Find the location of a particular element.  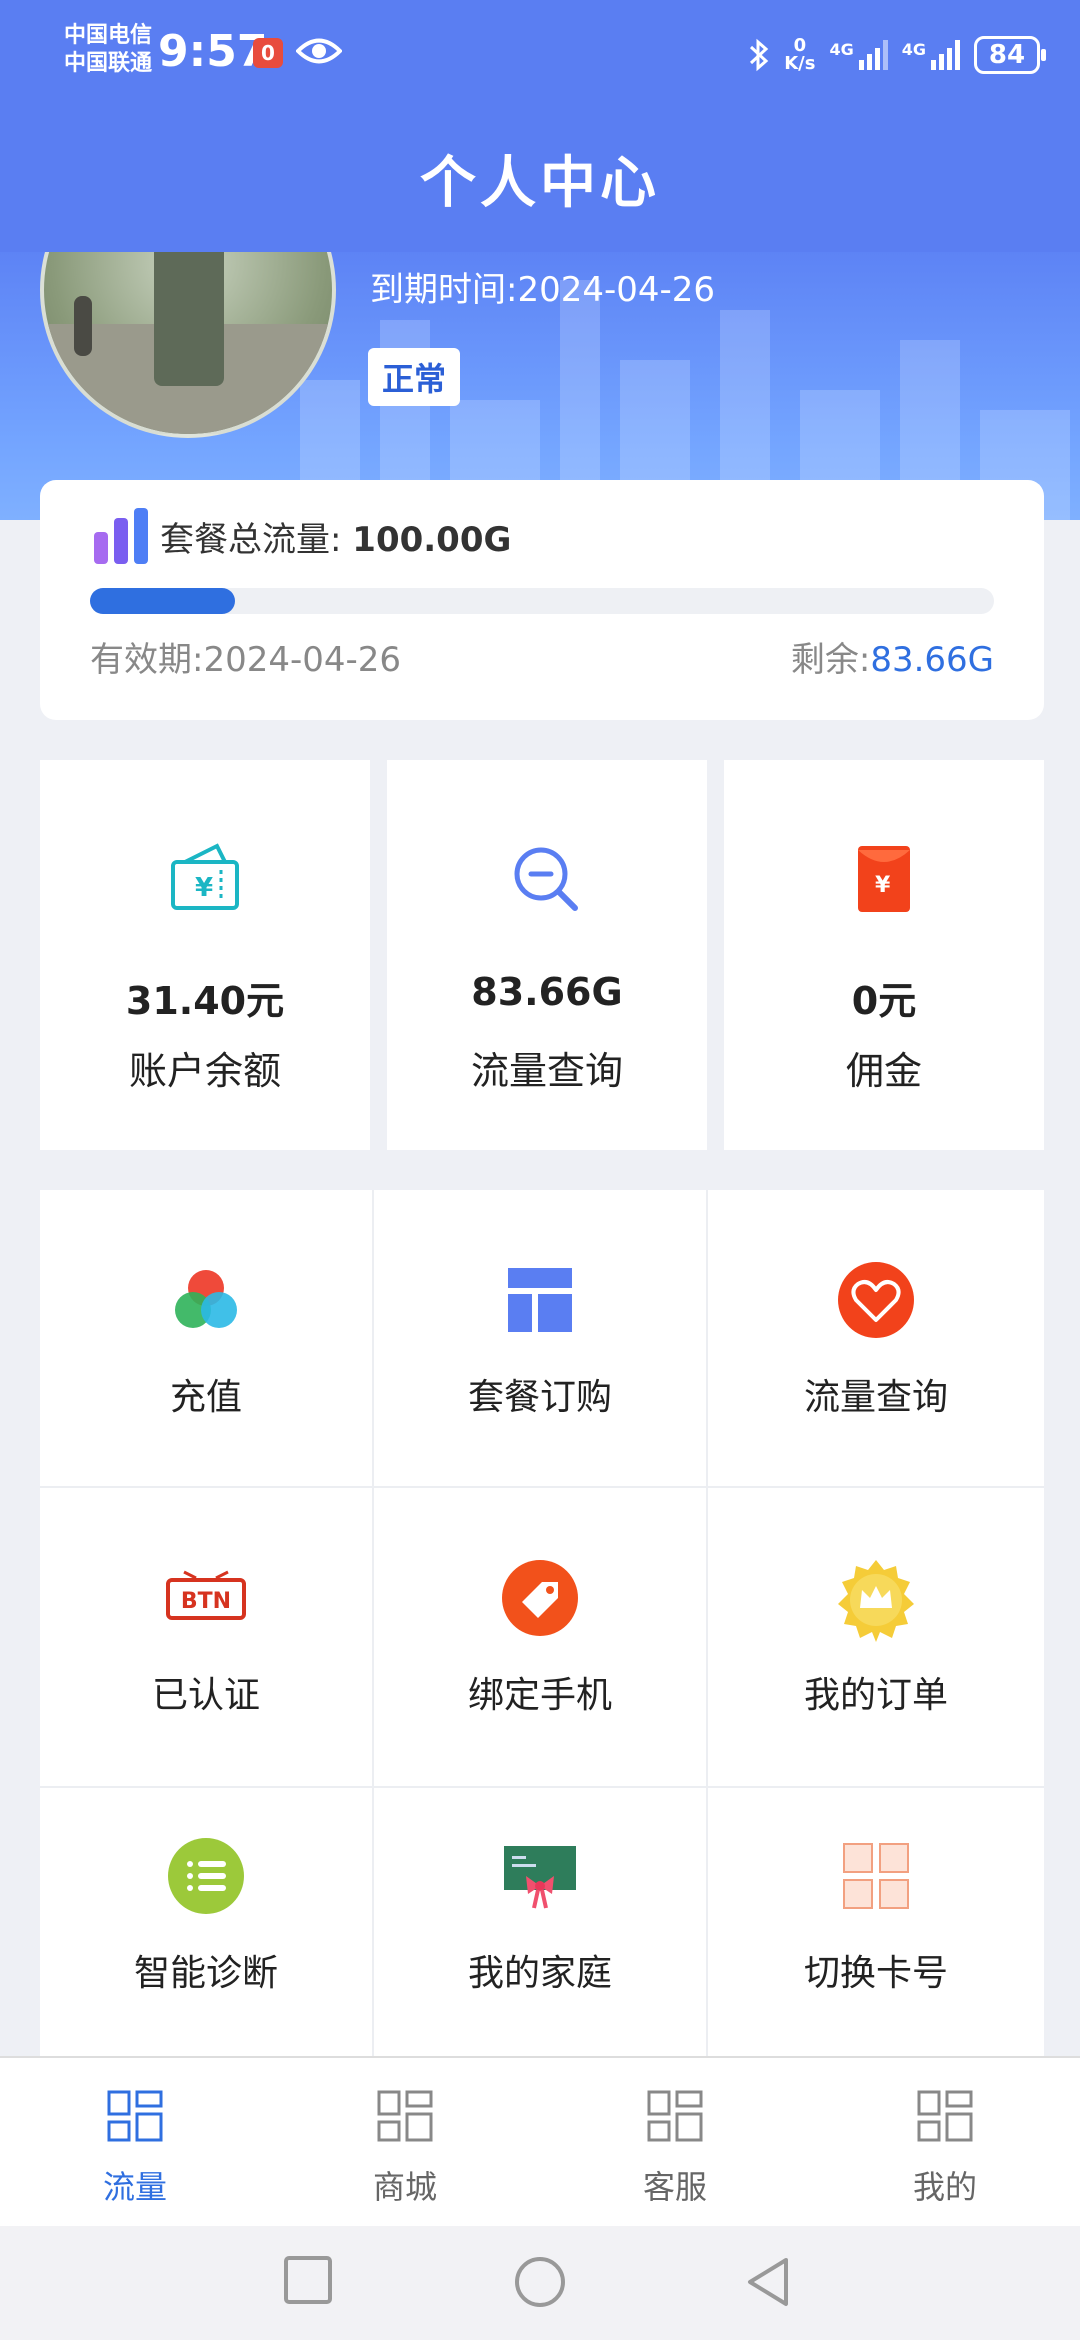

tag-icon is located at coordinates (540, 1598).